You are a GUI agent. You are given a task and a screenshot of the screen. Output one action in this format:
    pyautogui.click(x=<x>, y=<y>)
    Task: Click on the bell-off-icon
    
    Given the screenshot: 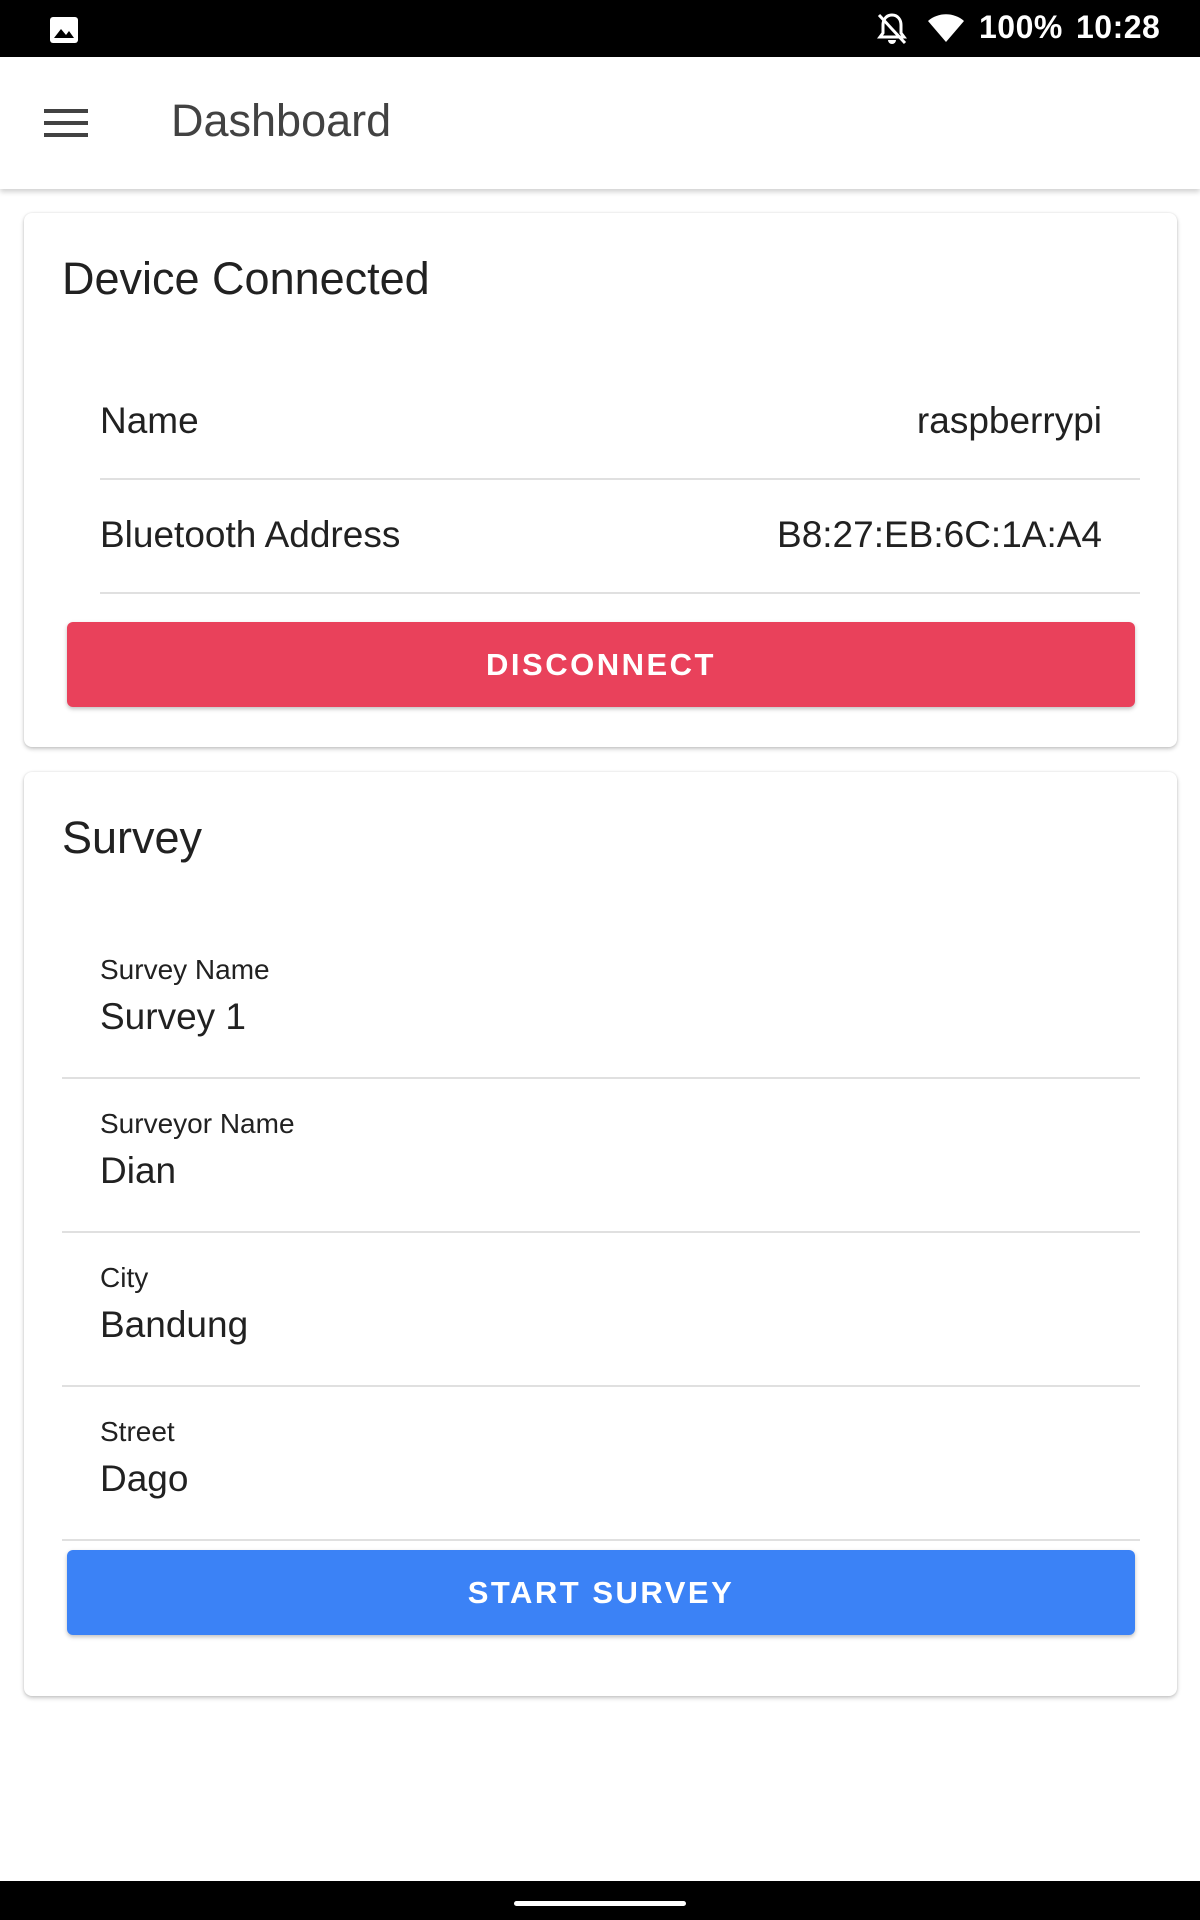 What is the action you would take?
    pyautogui.click(x=892, y=29)
    